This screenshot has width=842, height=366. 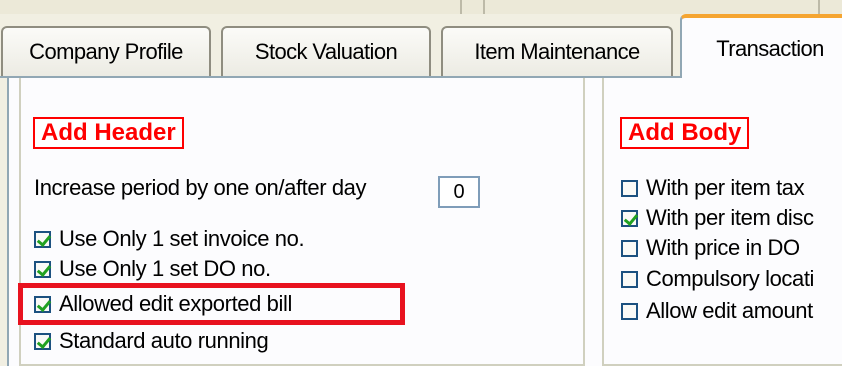 I want to click on add-header-title: Add Header, so click(x=108, y=133).